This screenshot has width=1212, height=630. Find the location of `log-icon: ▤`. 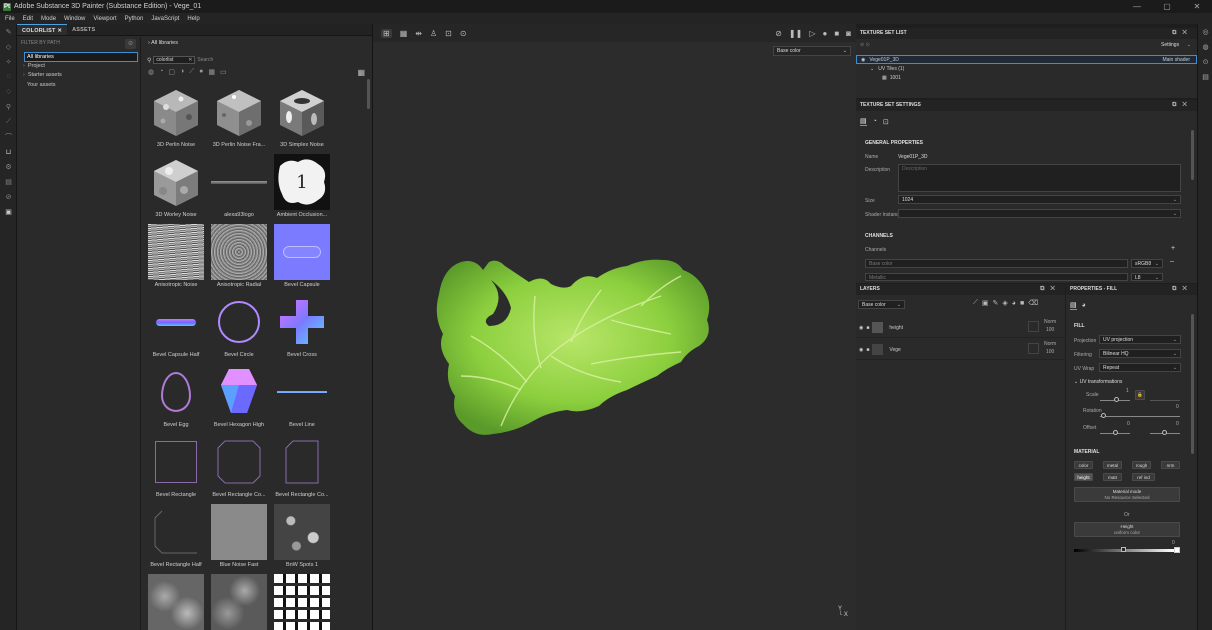

log-icon: ▤ is located at coordinates (1205, 76).